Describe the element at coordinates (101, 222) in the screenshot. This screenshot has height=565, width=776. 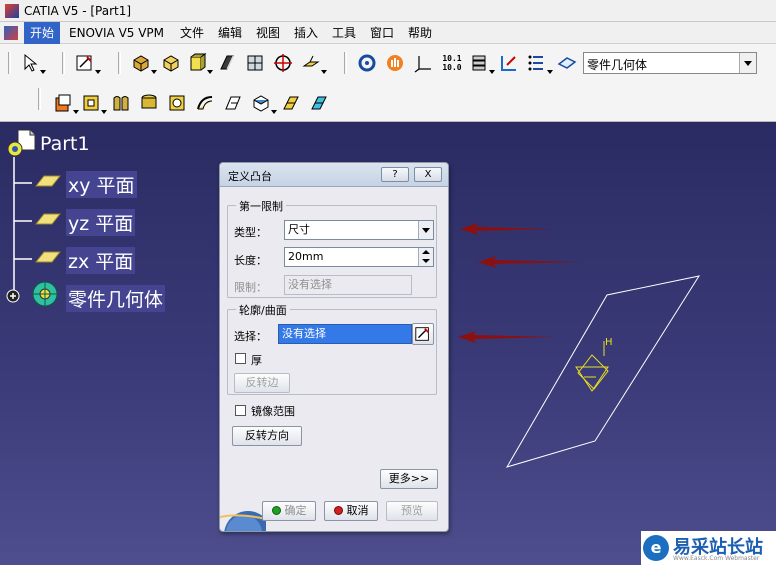
I see `tree-item-yz-plane: yz 平面` at that location.